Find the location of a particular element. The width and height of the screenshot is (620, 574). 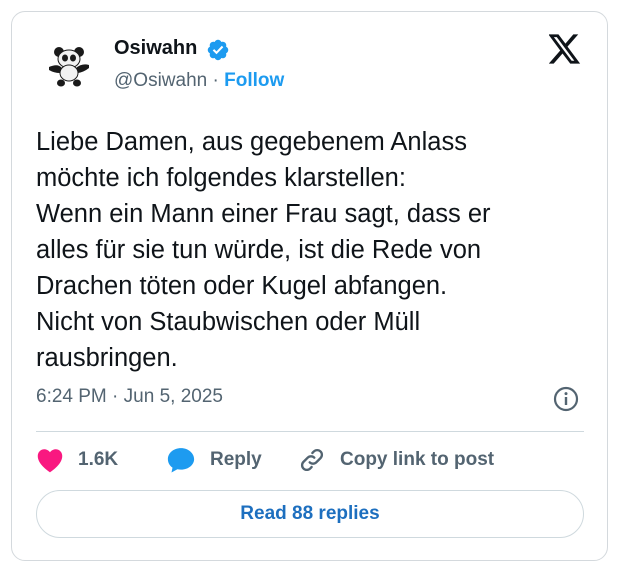

verified-badge-icon is located at coordinates (218, 50).